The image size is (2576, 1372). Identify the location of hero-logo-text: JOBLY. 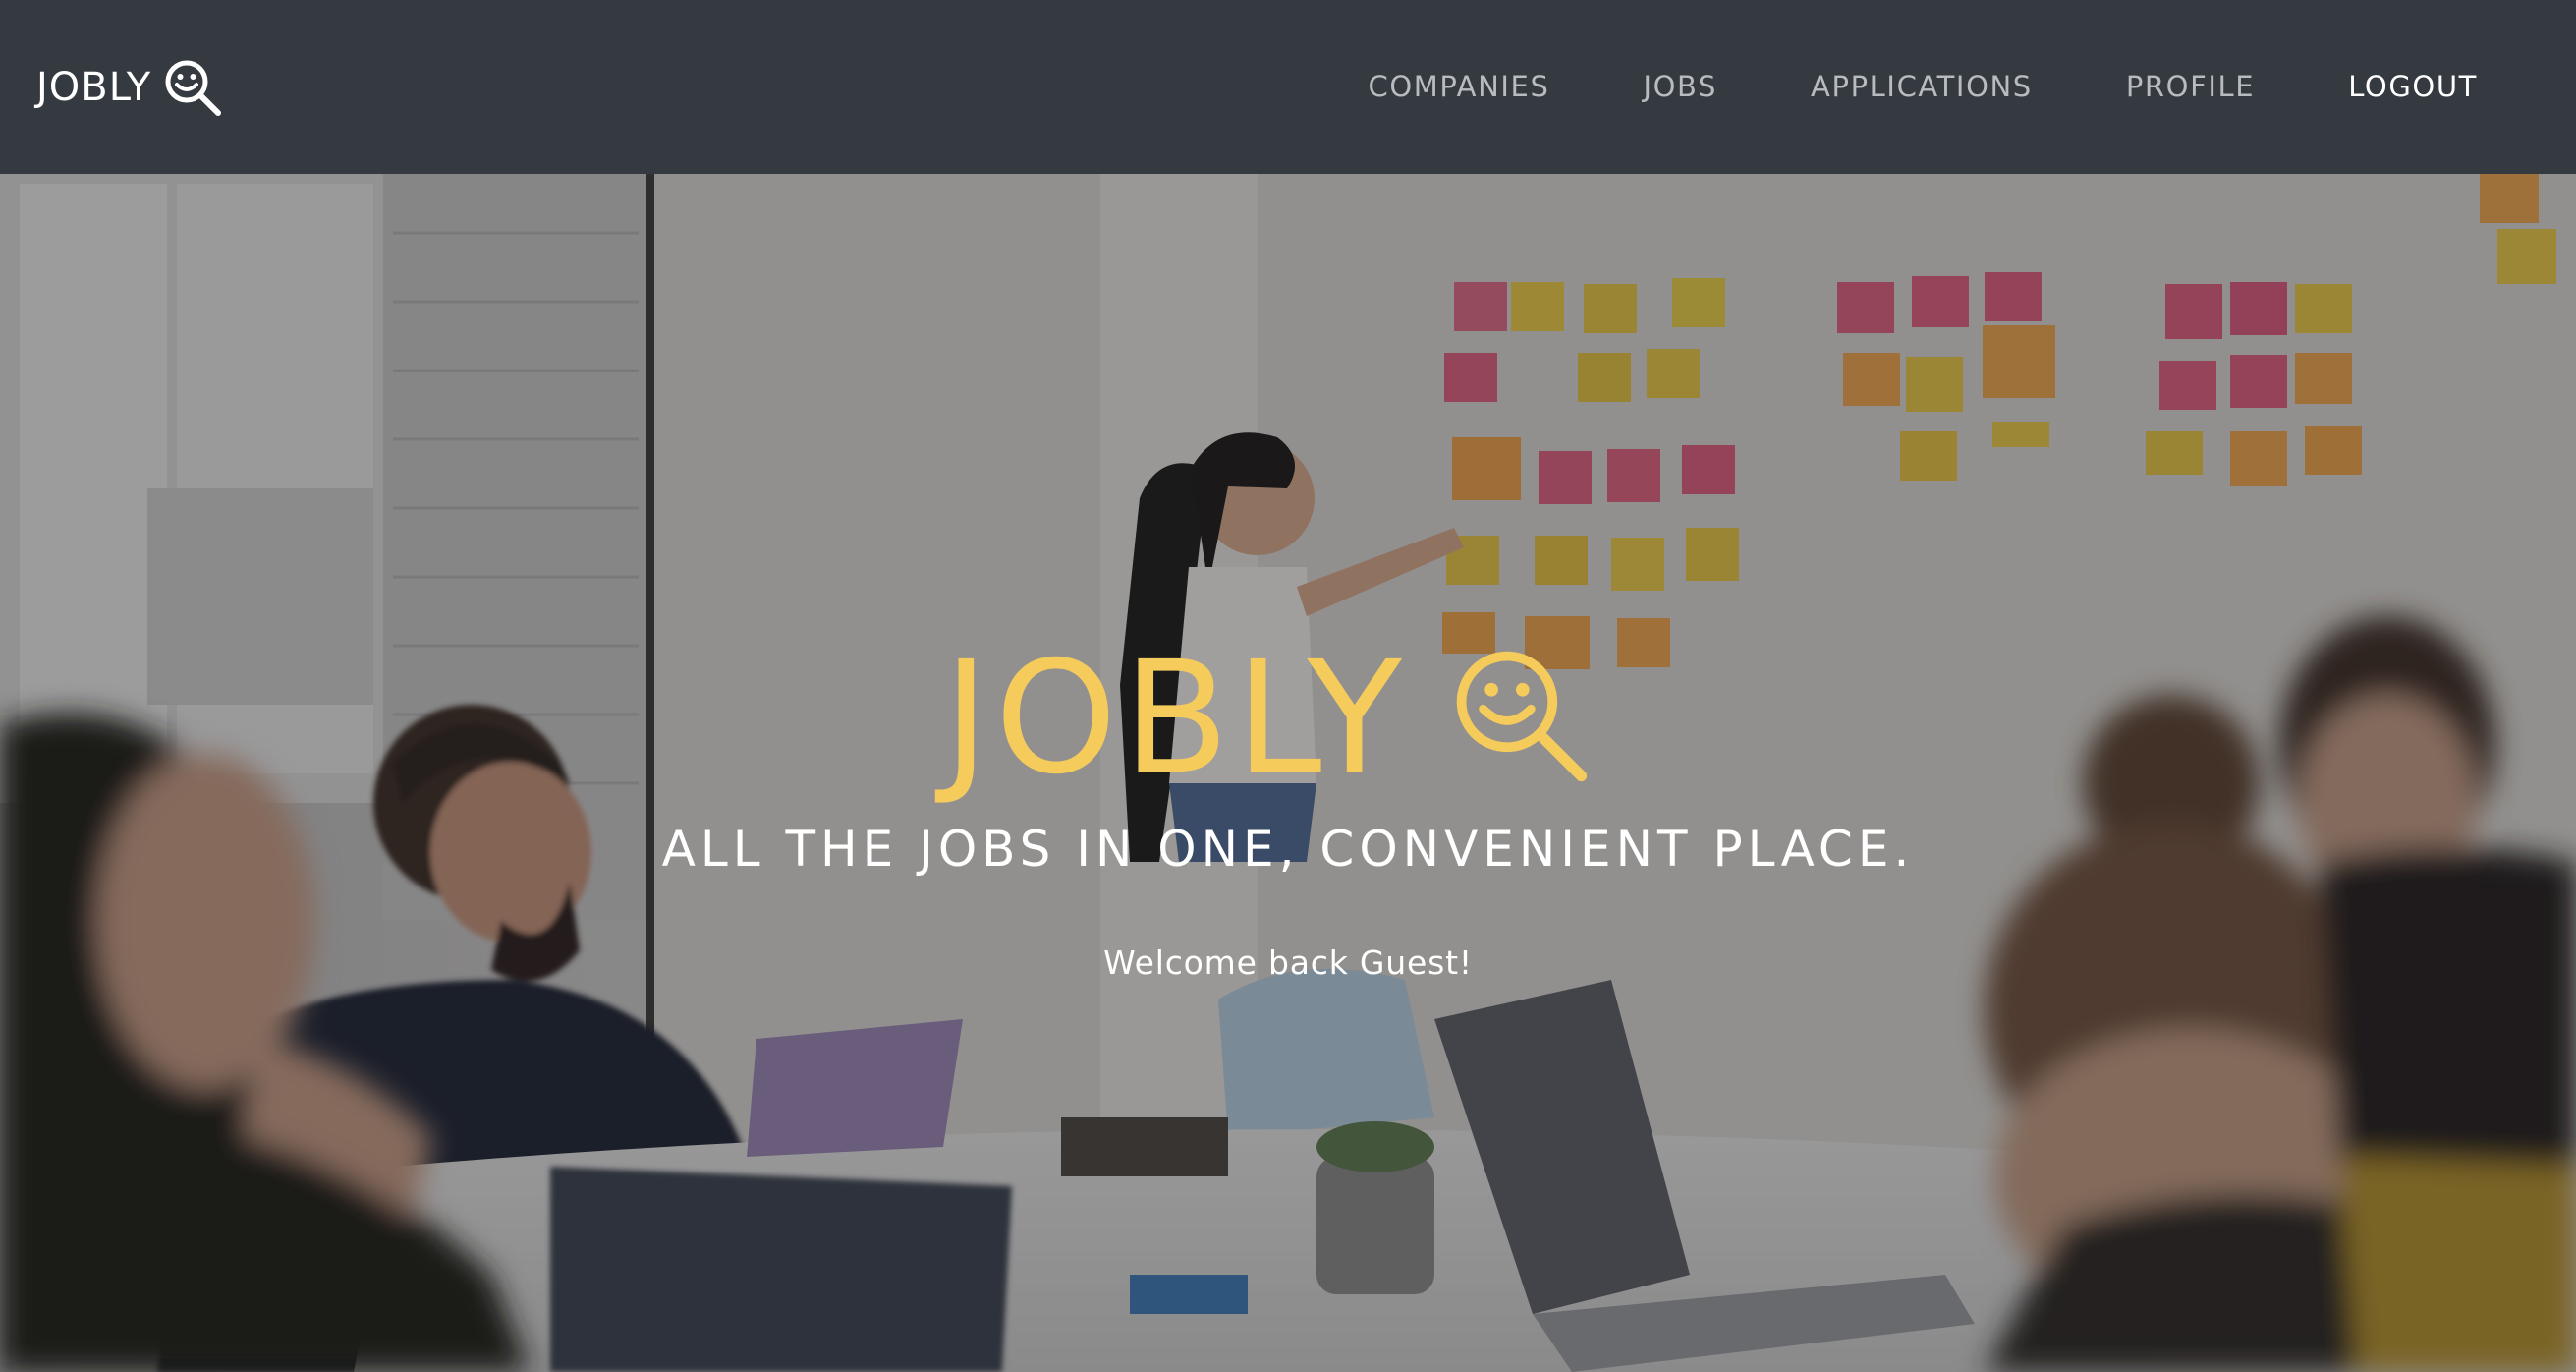
(1175, 718).